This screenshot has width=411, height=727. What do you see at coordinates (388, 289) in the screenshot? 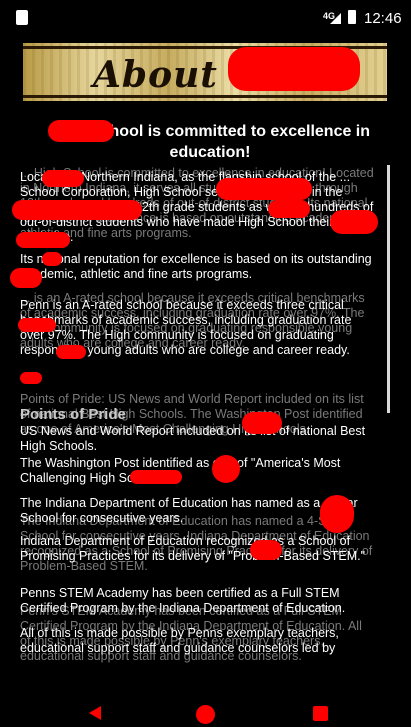
I see `scrollbar-thumb` at bounding box center [388, 289].